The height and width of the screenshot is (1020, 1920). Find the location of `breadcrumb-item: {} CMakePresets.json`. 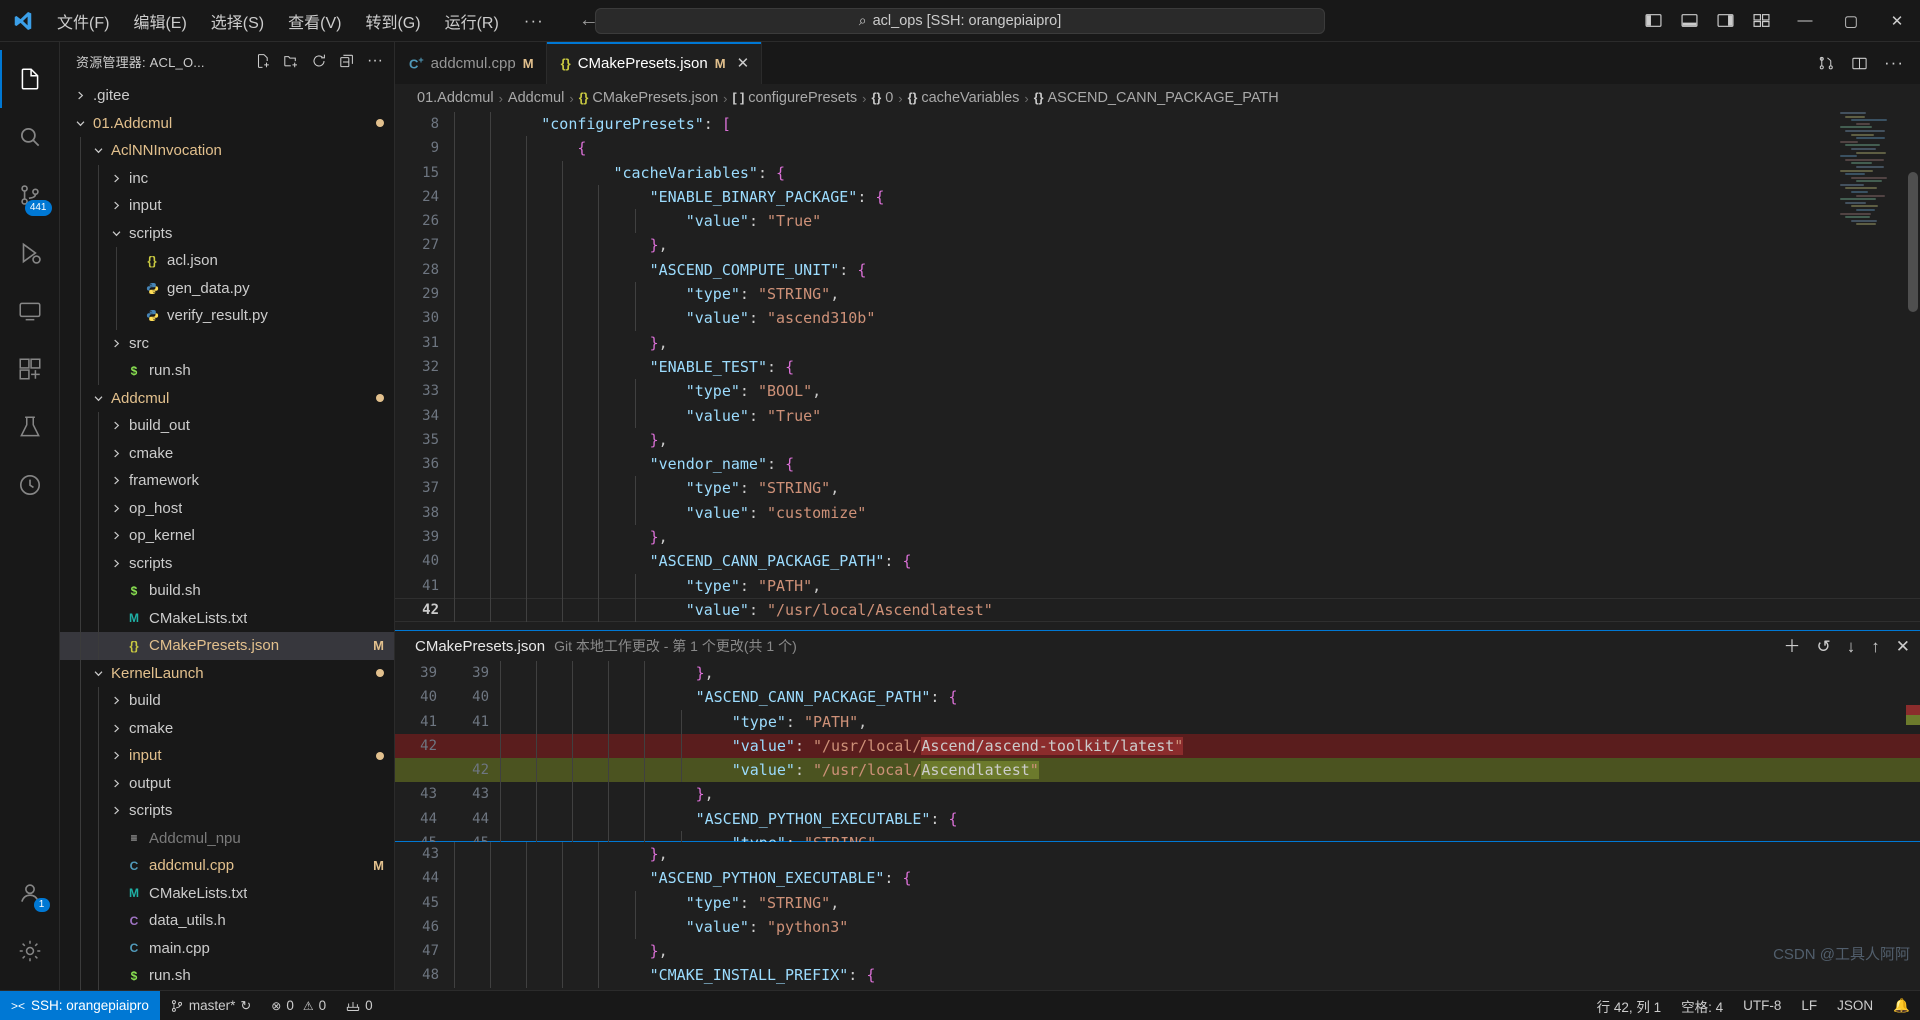

breadcrumb-item: {} CMakePresets.json is located at coordinates (648, 98).